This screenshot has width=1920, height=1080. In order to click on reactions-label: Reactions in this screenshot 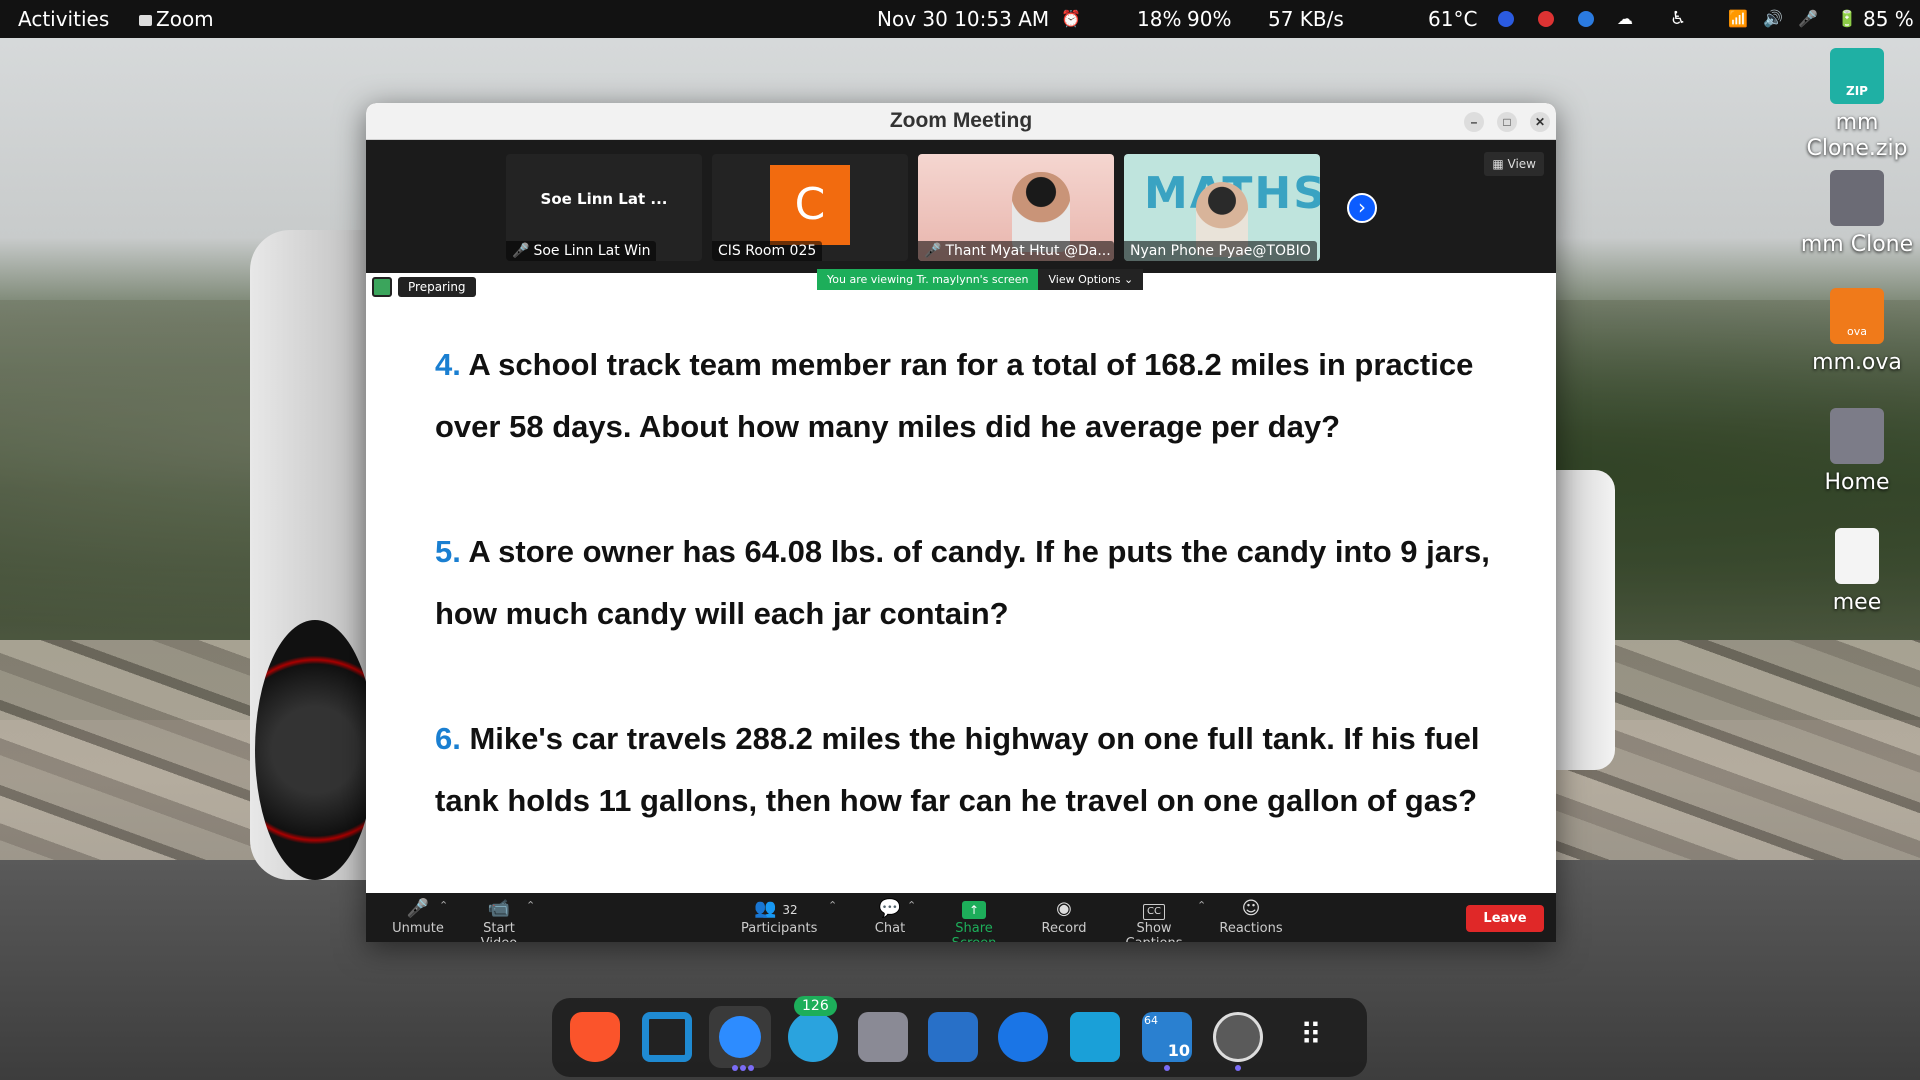, I will do `click(1251, 928)`.